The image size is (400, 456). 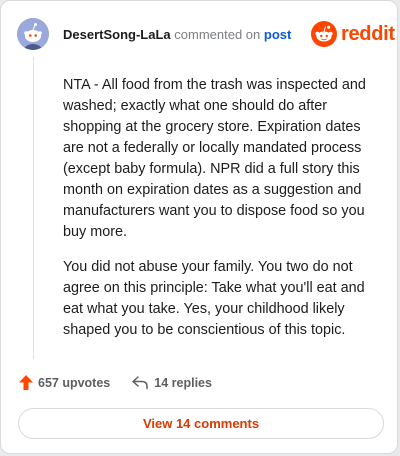 I want to click on upvote-arrow-icon, so click(x=26, y=382).